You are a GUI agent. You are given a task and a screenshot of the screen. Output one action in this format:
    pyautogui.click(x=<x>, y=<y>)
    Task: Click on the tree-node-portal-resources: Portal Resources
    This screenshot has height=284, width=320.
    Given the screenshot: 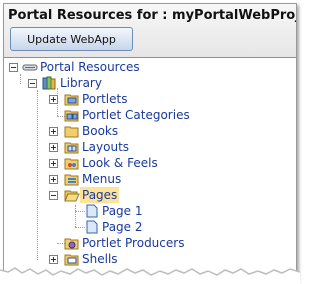 What is the action you would take?
    pyautogui.click(x=82, y=67)
    